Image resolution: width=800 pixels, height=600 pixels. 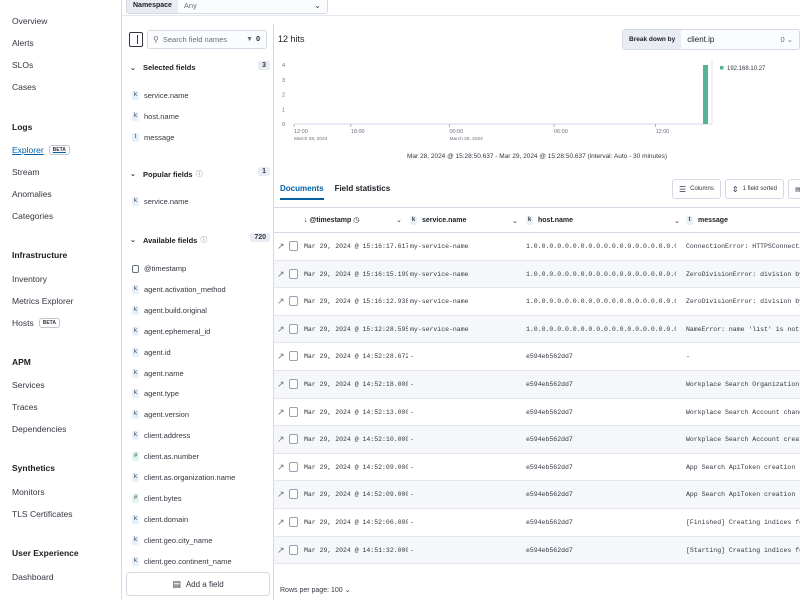 What do you see at coordinates (153, 137) in the screenshot?
I see `field-item: t message` at bounding box center [153, 137].